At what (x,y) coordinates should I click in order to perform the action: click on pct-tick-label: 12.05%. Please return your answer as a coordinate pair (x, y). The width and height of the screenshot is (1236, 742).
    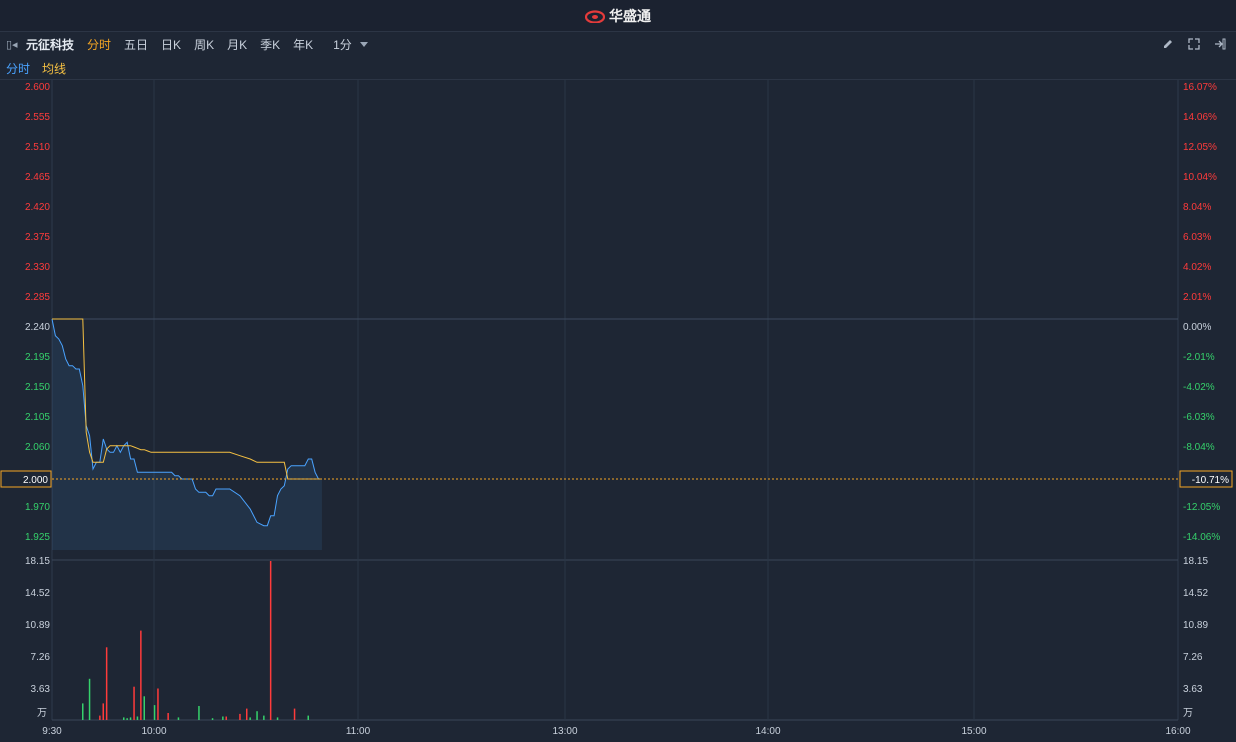
    Looking at the image, I should click on (1200, 147).